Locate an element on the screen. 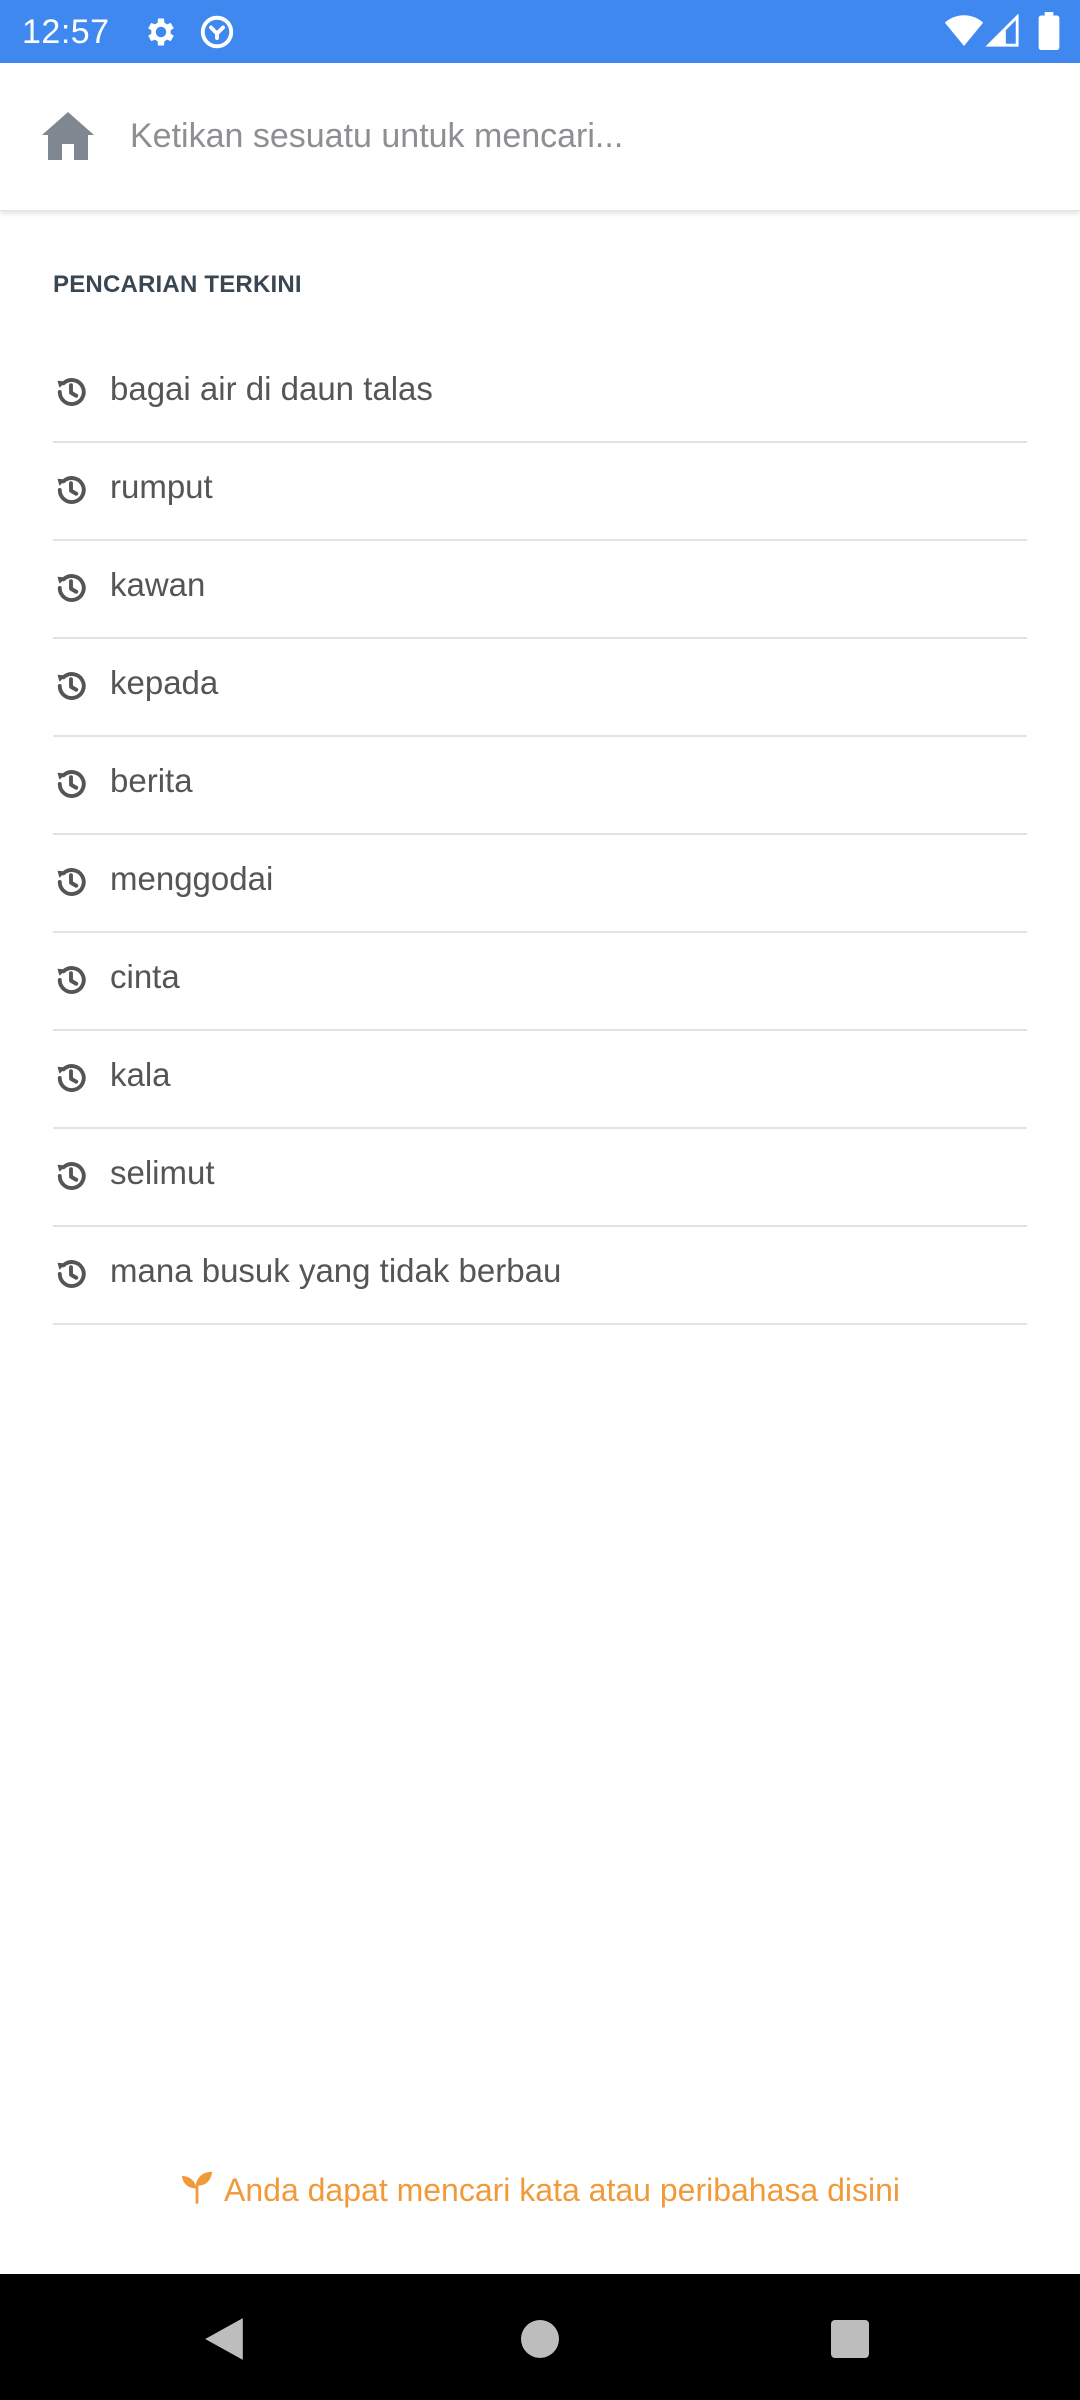 The image size is (1080, 2400). recent-search-item: menggodai is located at coordinates (540, 884).